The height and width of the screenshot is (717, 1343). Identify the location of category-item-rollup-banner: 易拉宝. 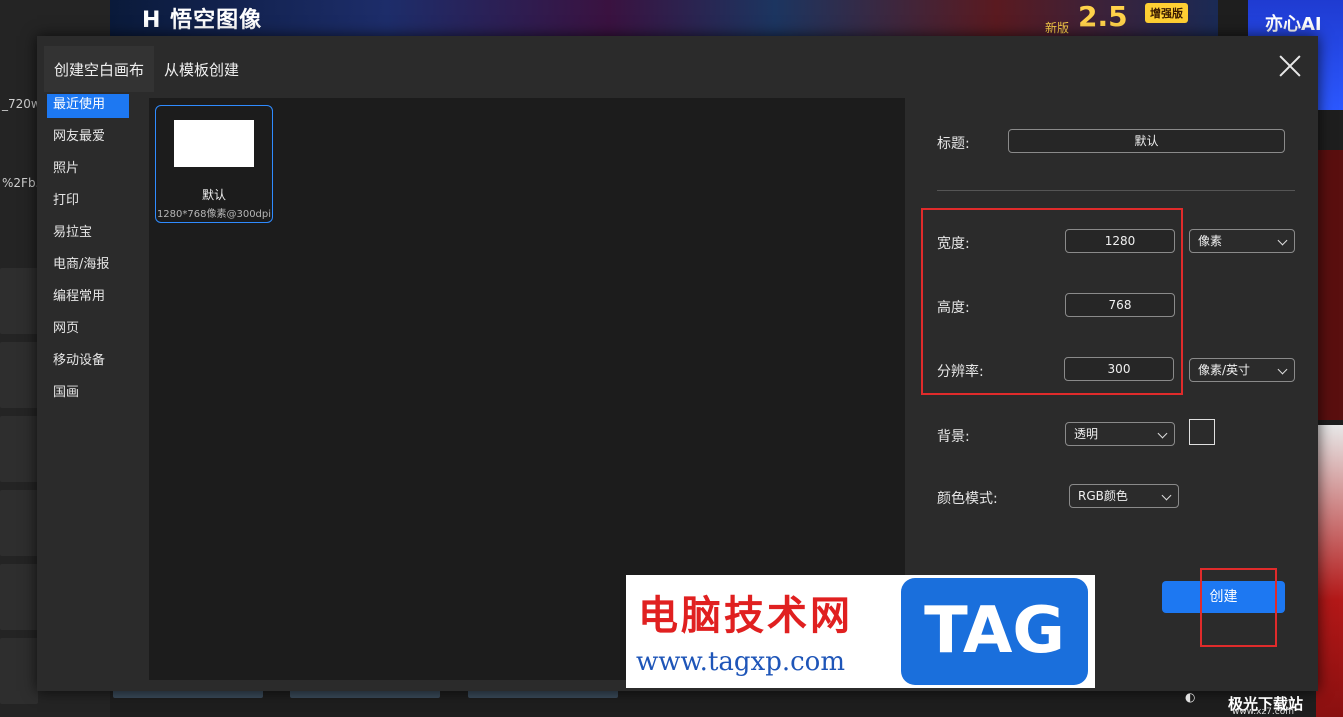
(88, 238).